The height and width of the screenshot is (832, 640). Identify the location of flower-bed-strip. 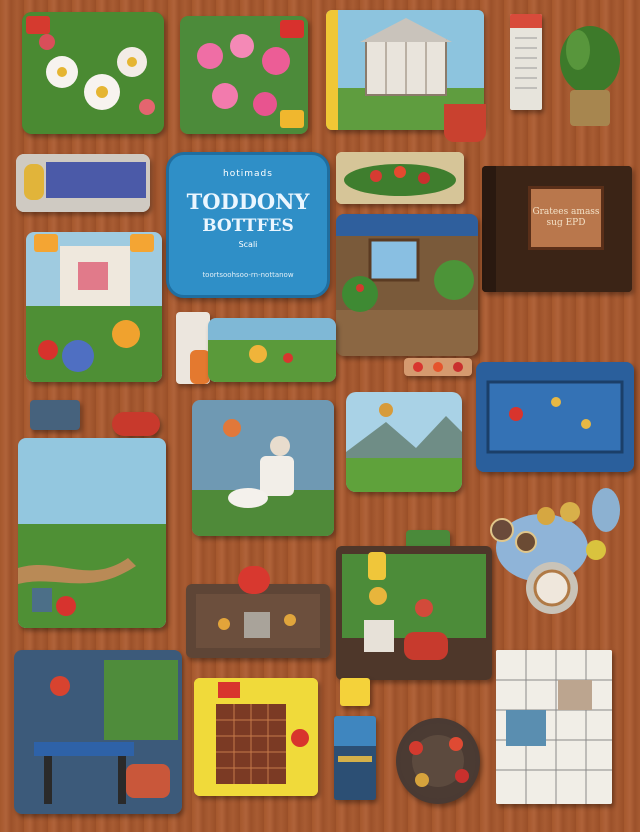
(400, 178).